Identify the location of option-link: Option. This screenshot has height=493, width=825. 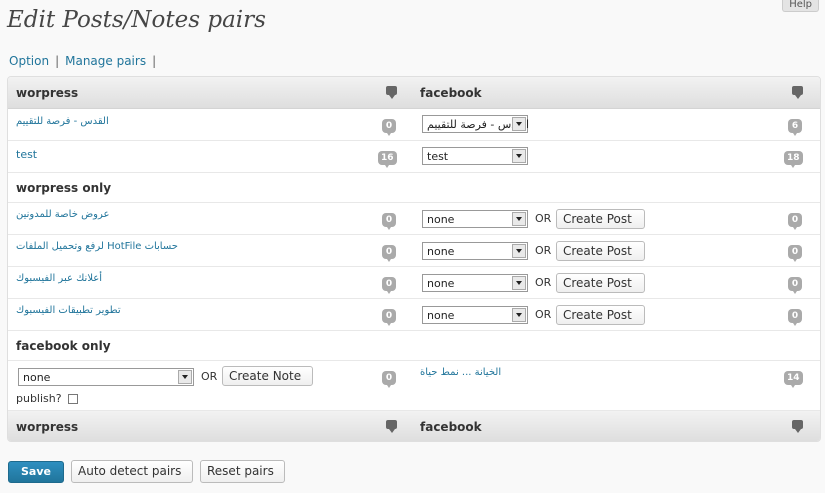
(29, 61).